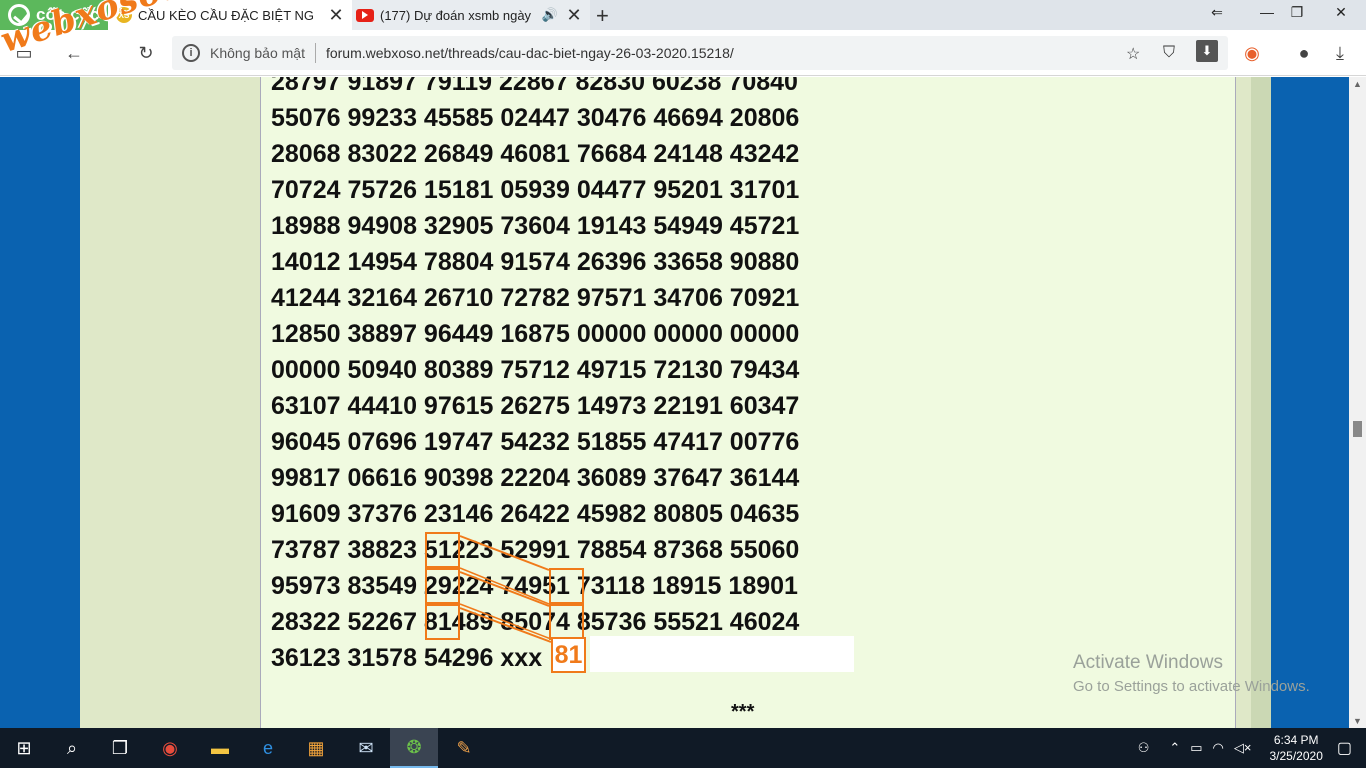  Describe the element at coordinates (1169, 53) in the screenshot. I see `shield-icon: ⛉` at that location.